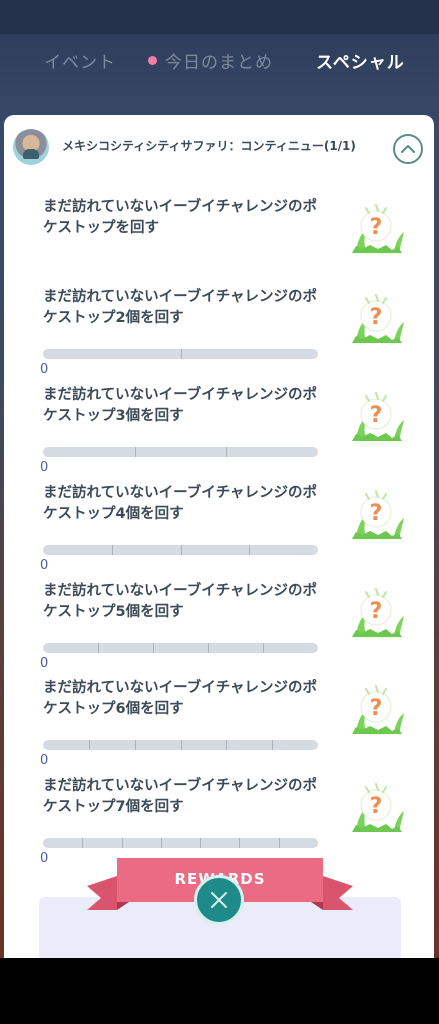 The width and height of the screenshot is (439, 1024). I want to click on tab-bar: イベント 今日のまとめ スペシャル, so click(219, 82).